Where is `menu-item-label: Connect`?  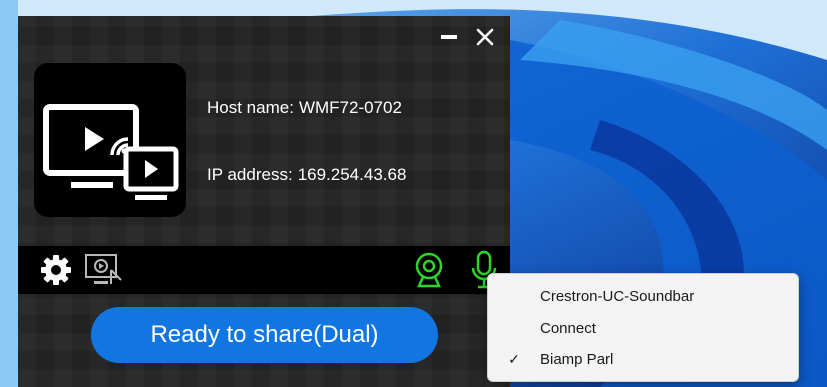
menu-item-label: Connect is located at coordinates (568, 328).